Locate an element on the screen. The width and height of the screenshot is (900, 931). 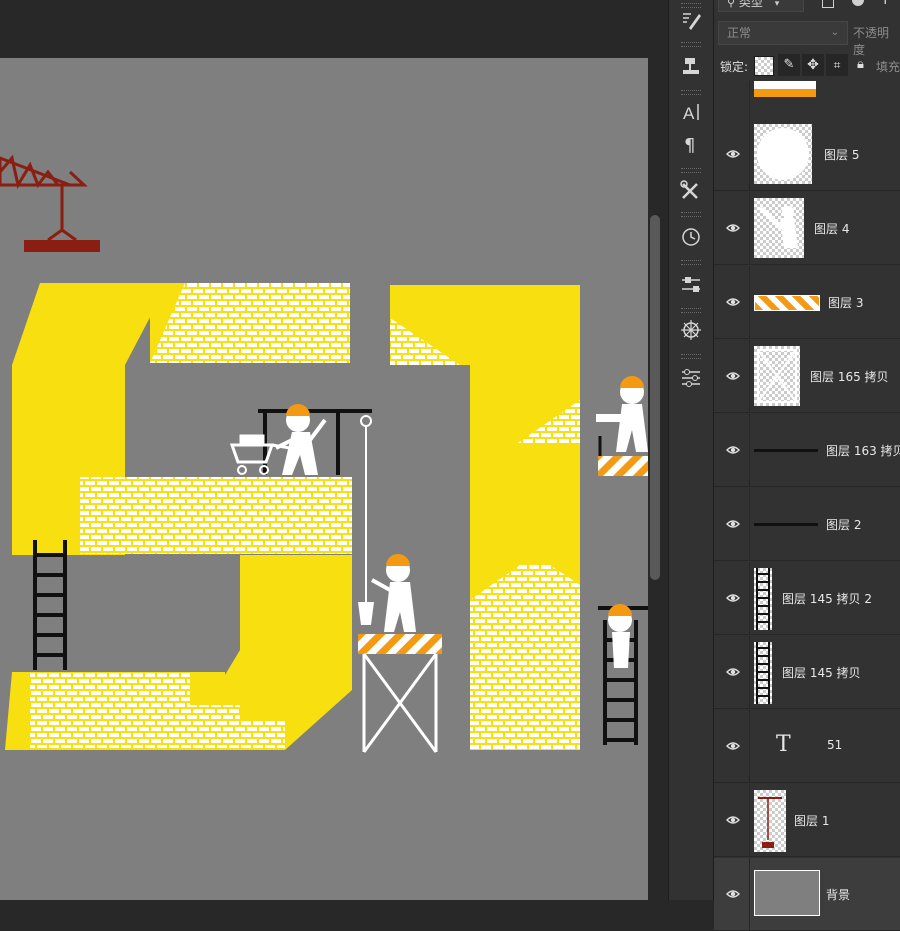
layer-row: 图层 5 is located at coordinates (807, 154).